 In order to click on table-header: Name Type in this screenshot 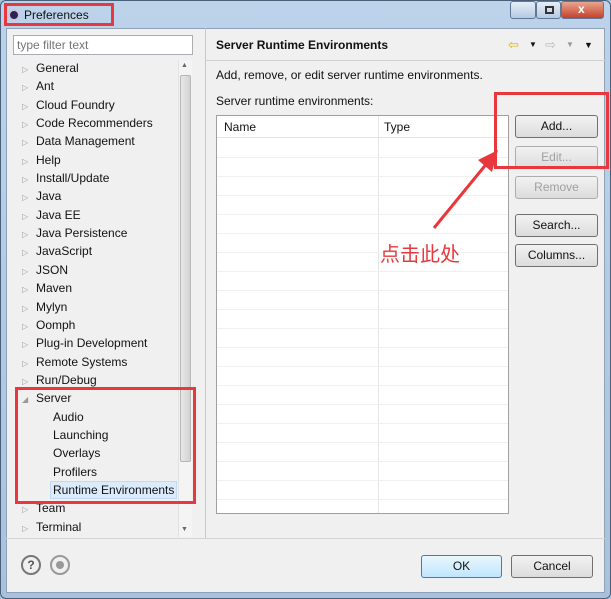, I will do `click(362, 127)`.